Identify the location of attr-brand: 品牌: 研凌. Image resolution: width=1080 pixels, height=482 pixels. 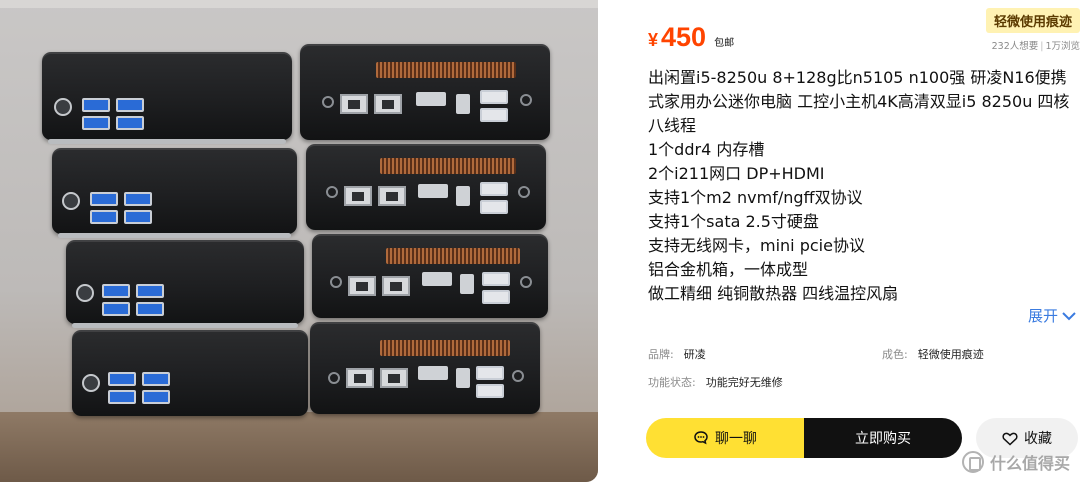
(677, 354).